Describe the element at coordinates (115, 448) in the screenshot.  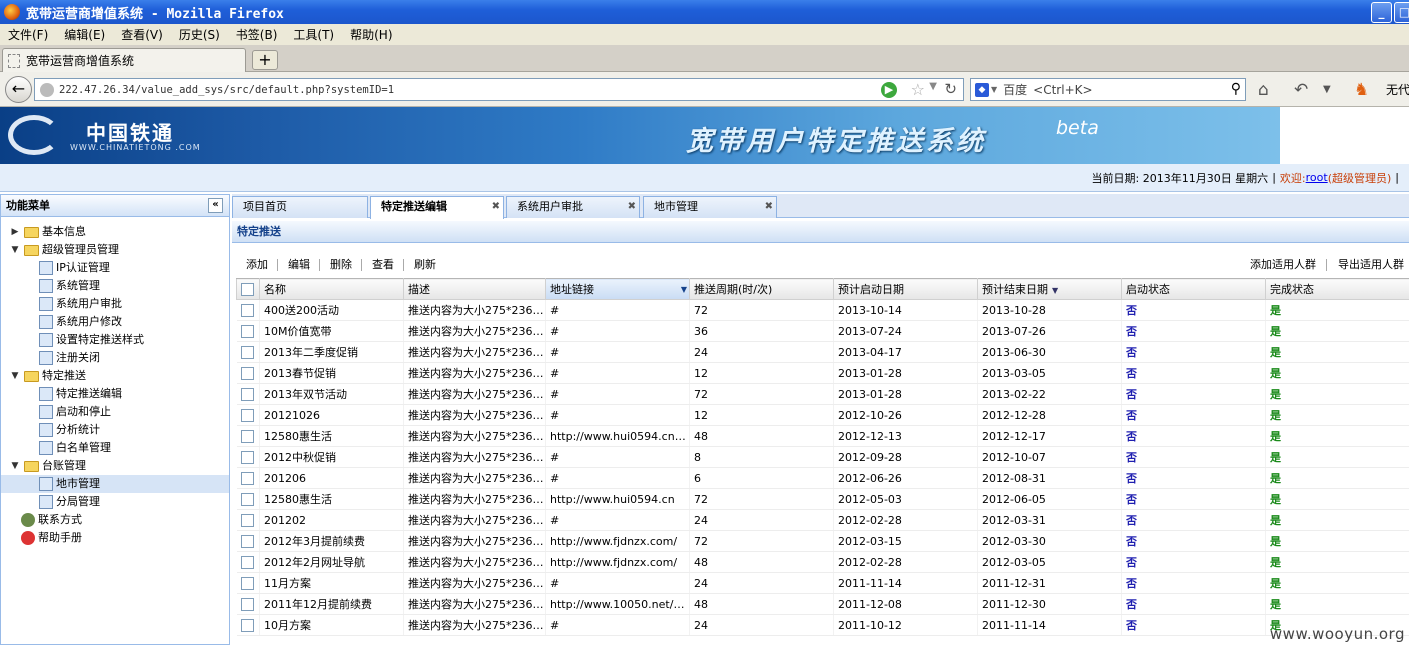
I see `menu-item: 白名单管理` at that location.